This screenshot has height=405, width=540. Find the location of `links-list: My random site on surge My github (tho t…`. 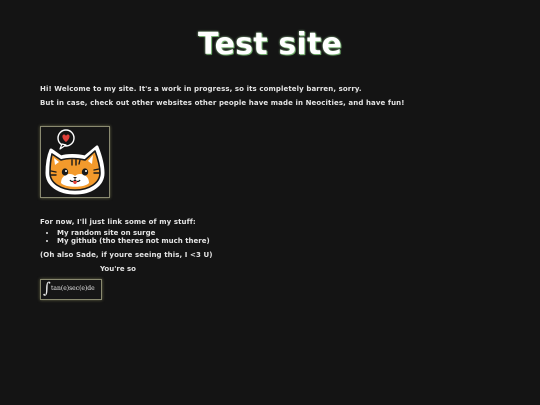

links-list: My random site on surge My github (tho t… is located at coordinates (124, 237).